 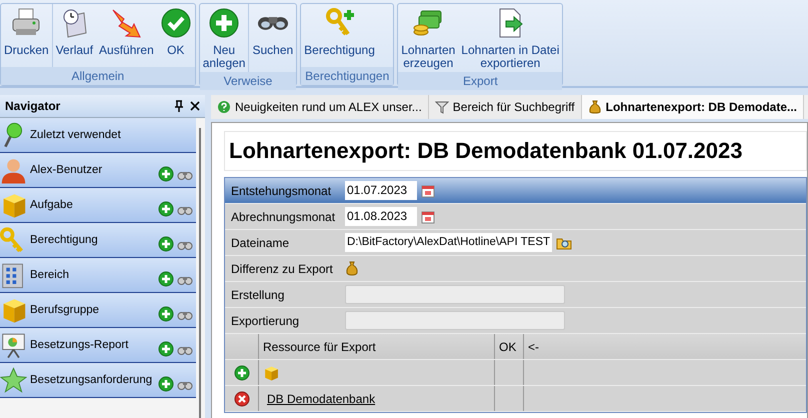 I want to click on close-icon, so click(x=195, y=106).